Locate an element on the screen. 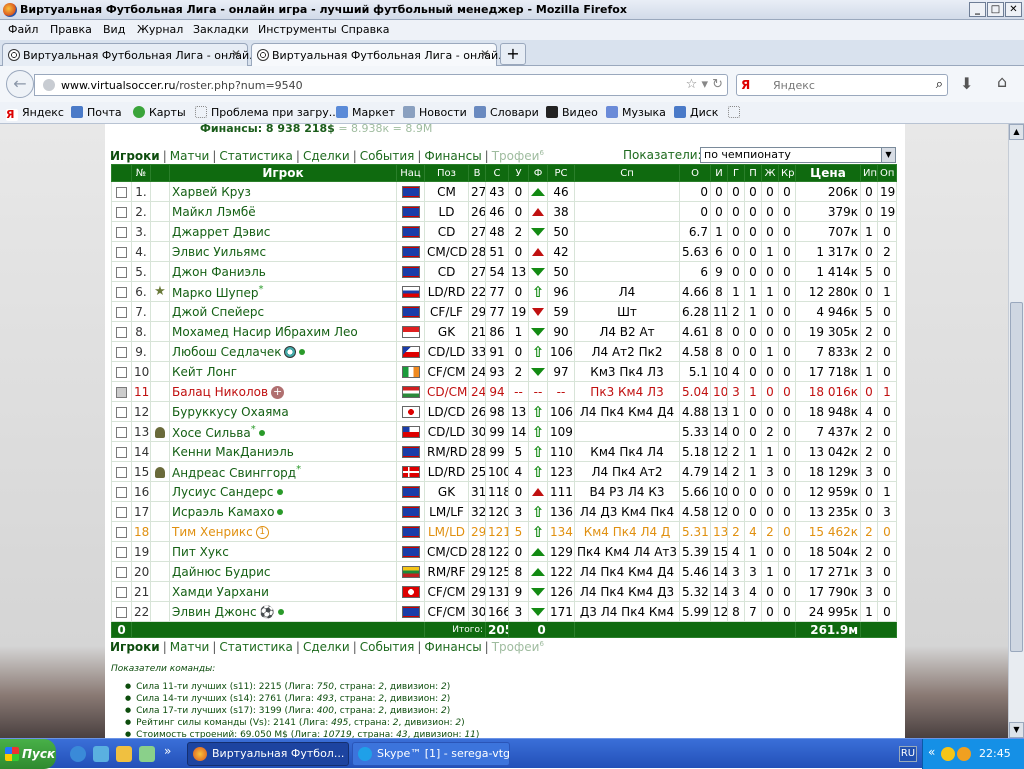 The height and width of the screenshot is (769, 1024). maximize-button: □ is located at coordinates (995, 9).